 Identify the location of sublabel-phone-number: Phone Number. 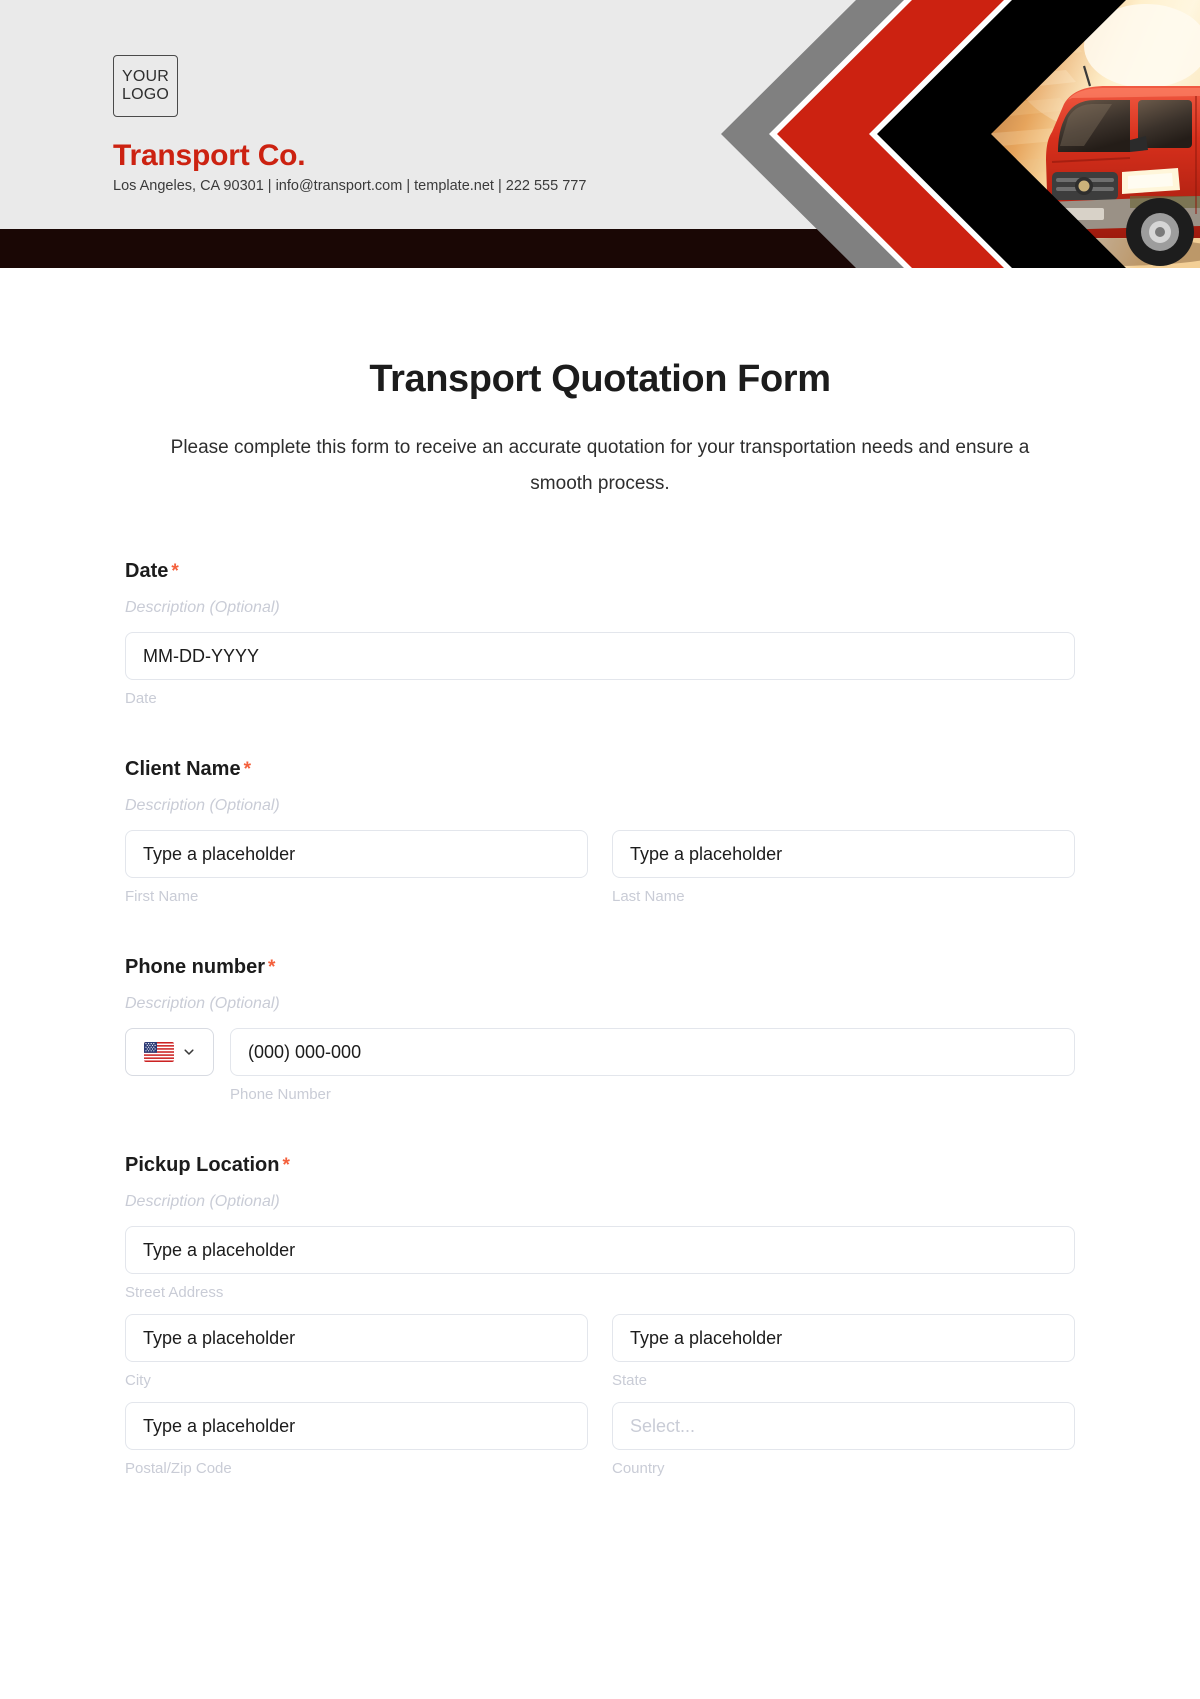
(280, 1094).